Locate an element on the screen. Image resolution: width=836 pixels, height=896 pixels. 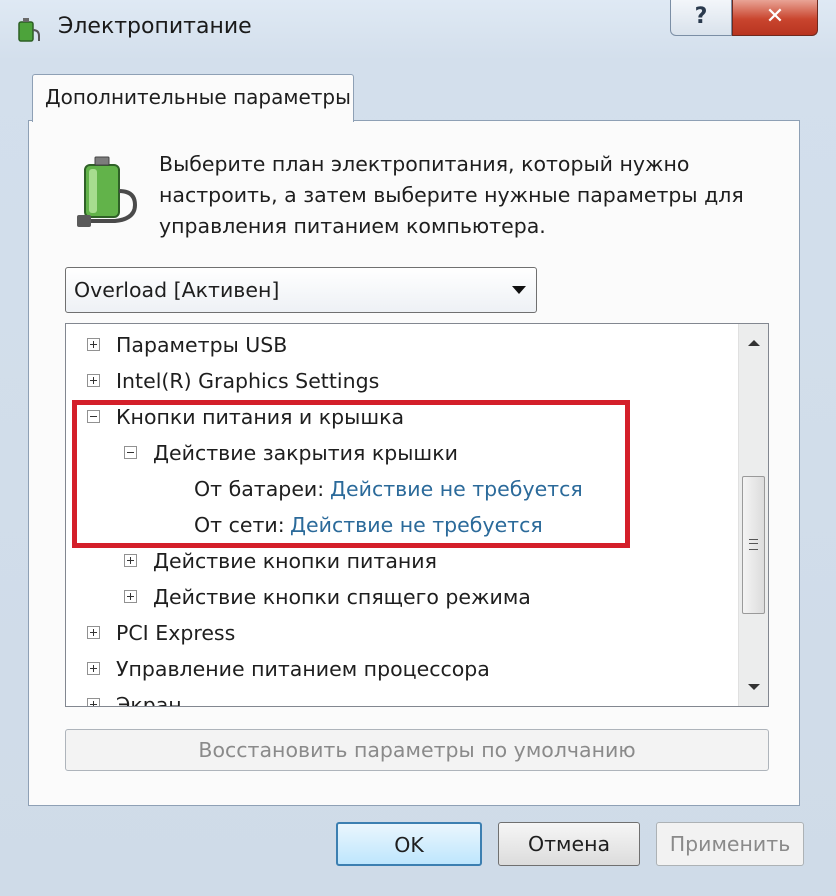
restore-defaults-button: Восстановить параметры по умолчанию is located at coordinates (417, 750).